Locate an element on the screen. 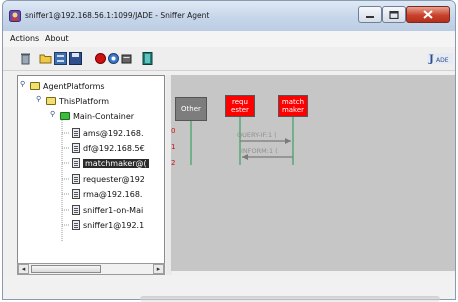  scroll-left-icon: ◂ is located at coordinates (23, 269).